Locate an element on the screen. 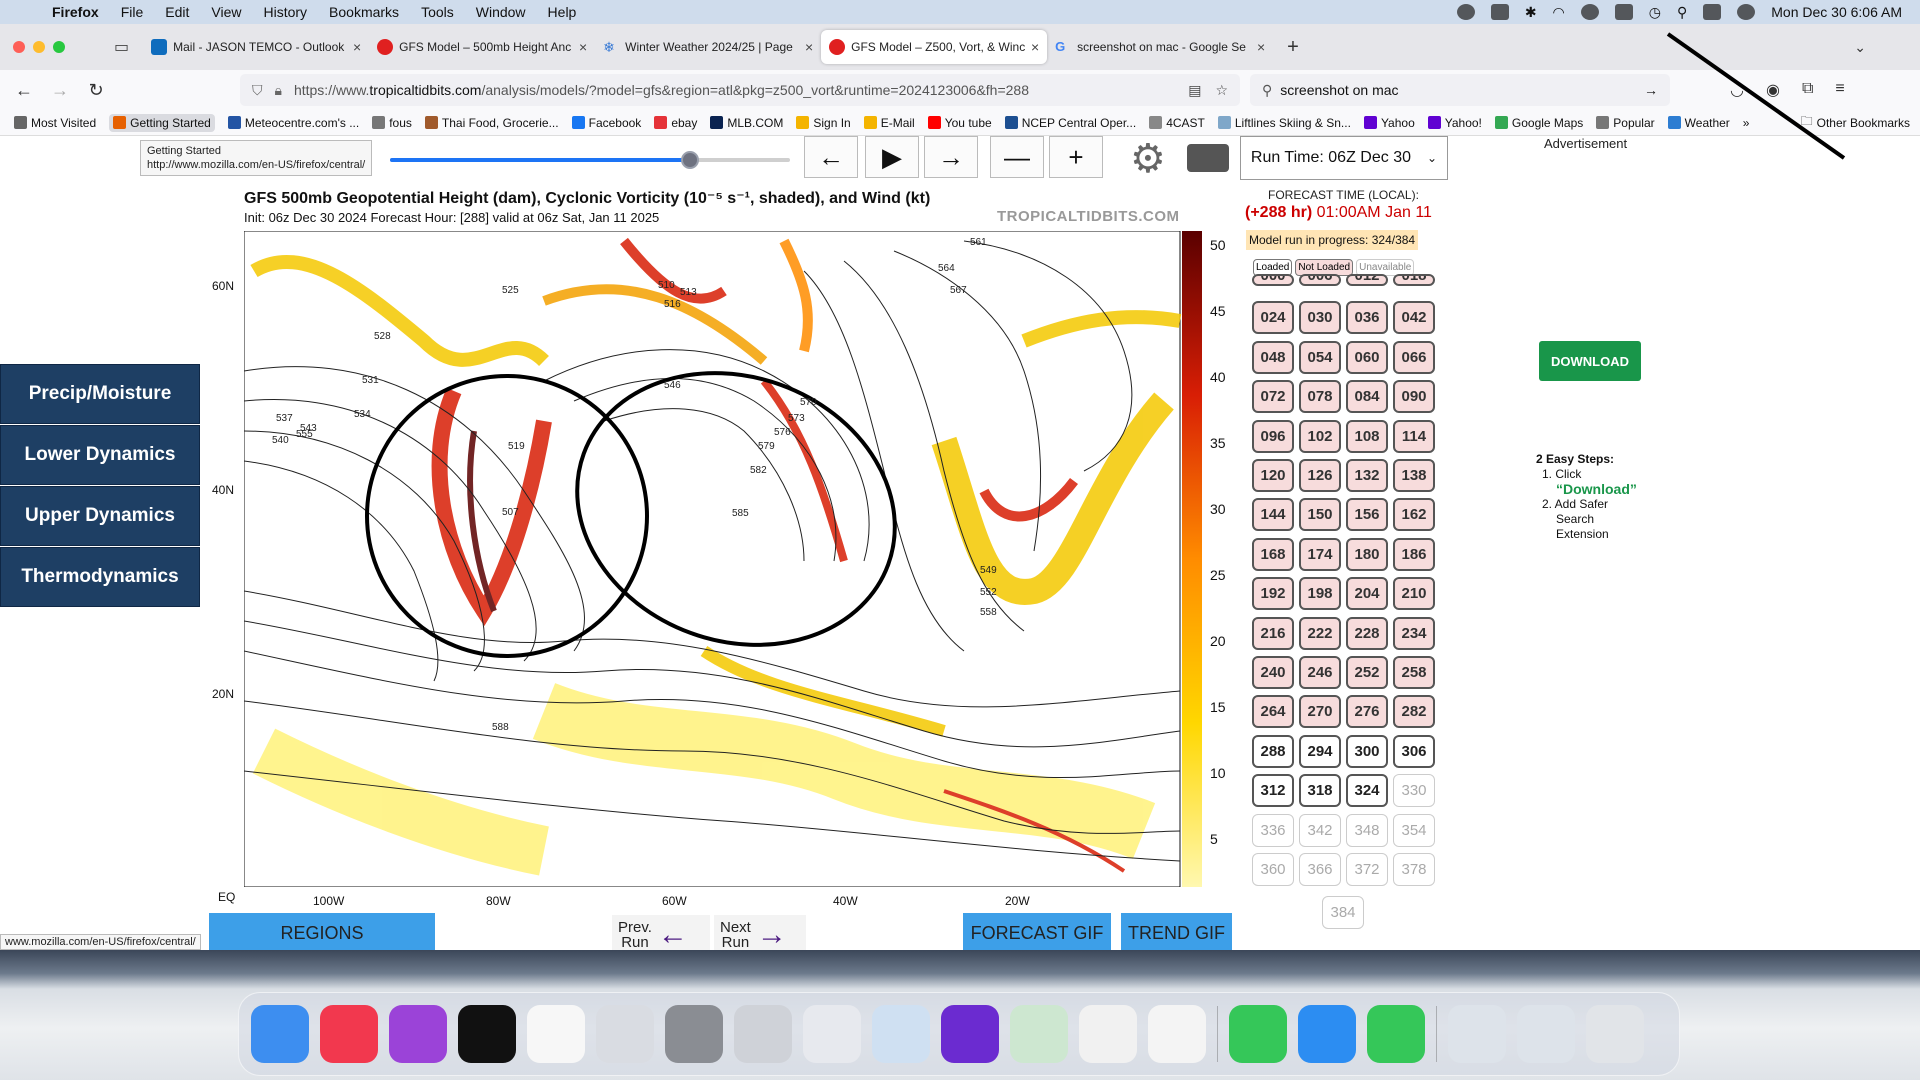  forecast-hour-button: 030 is located at coordinates (1320, 318).